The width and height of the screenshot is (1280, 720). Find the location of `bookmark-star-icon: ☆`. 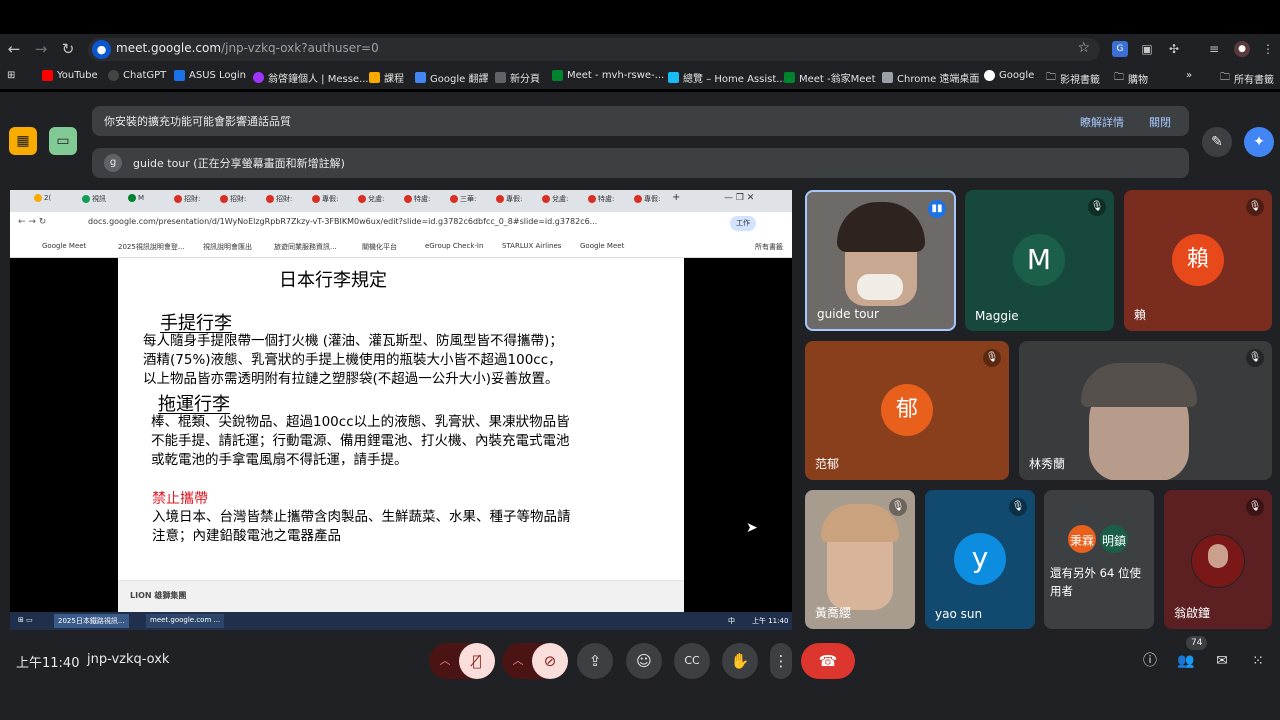

bookmark-star-icon: ☆ is located at coordinates (1083, 48).